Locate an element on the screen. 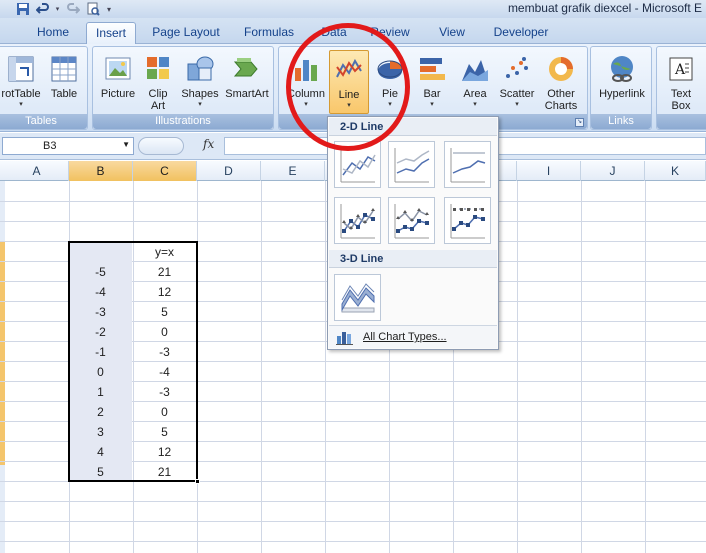  text-box-icon: A is located at coordinates (681, 67).